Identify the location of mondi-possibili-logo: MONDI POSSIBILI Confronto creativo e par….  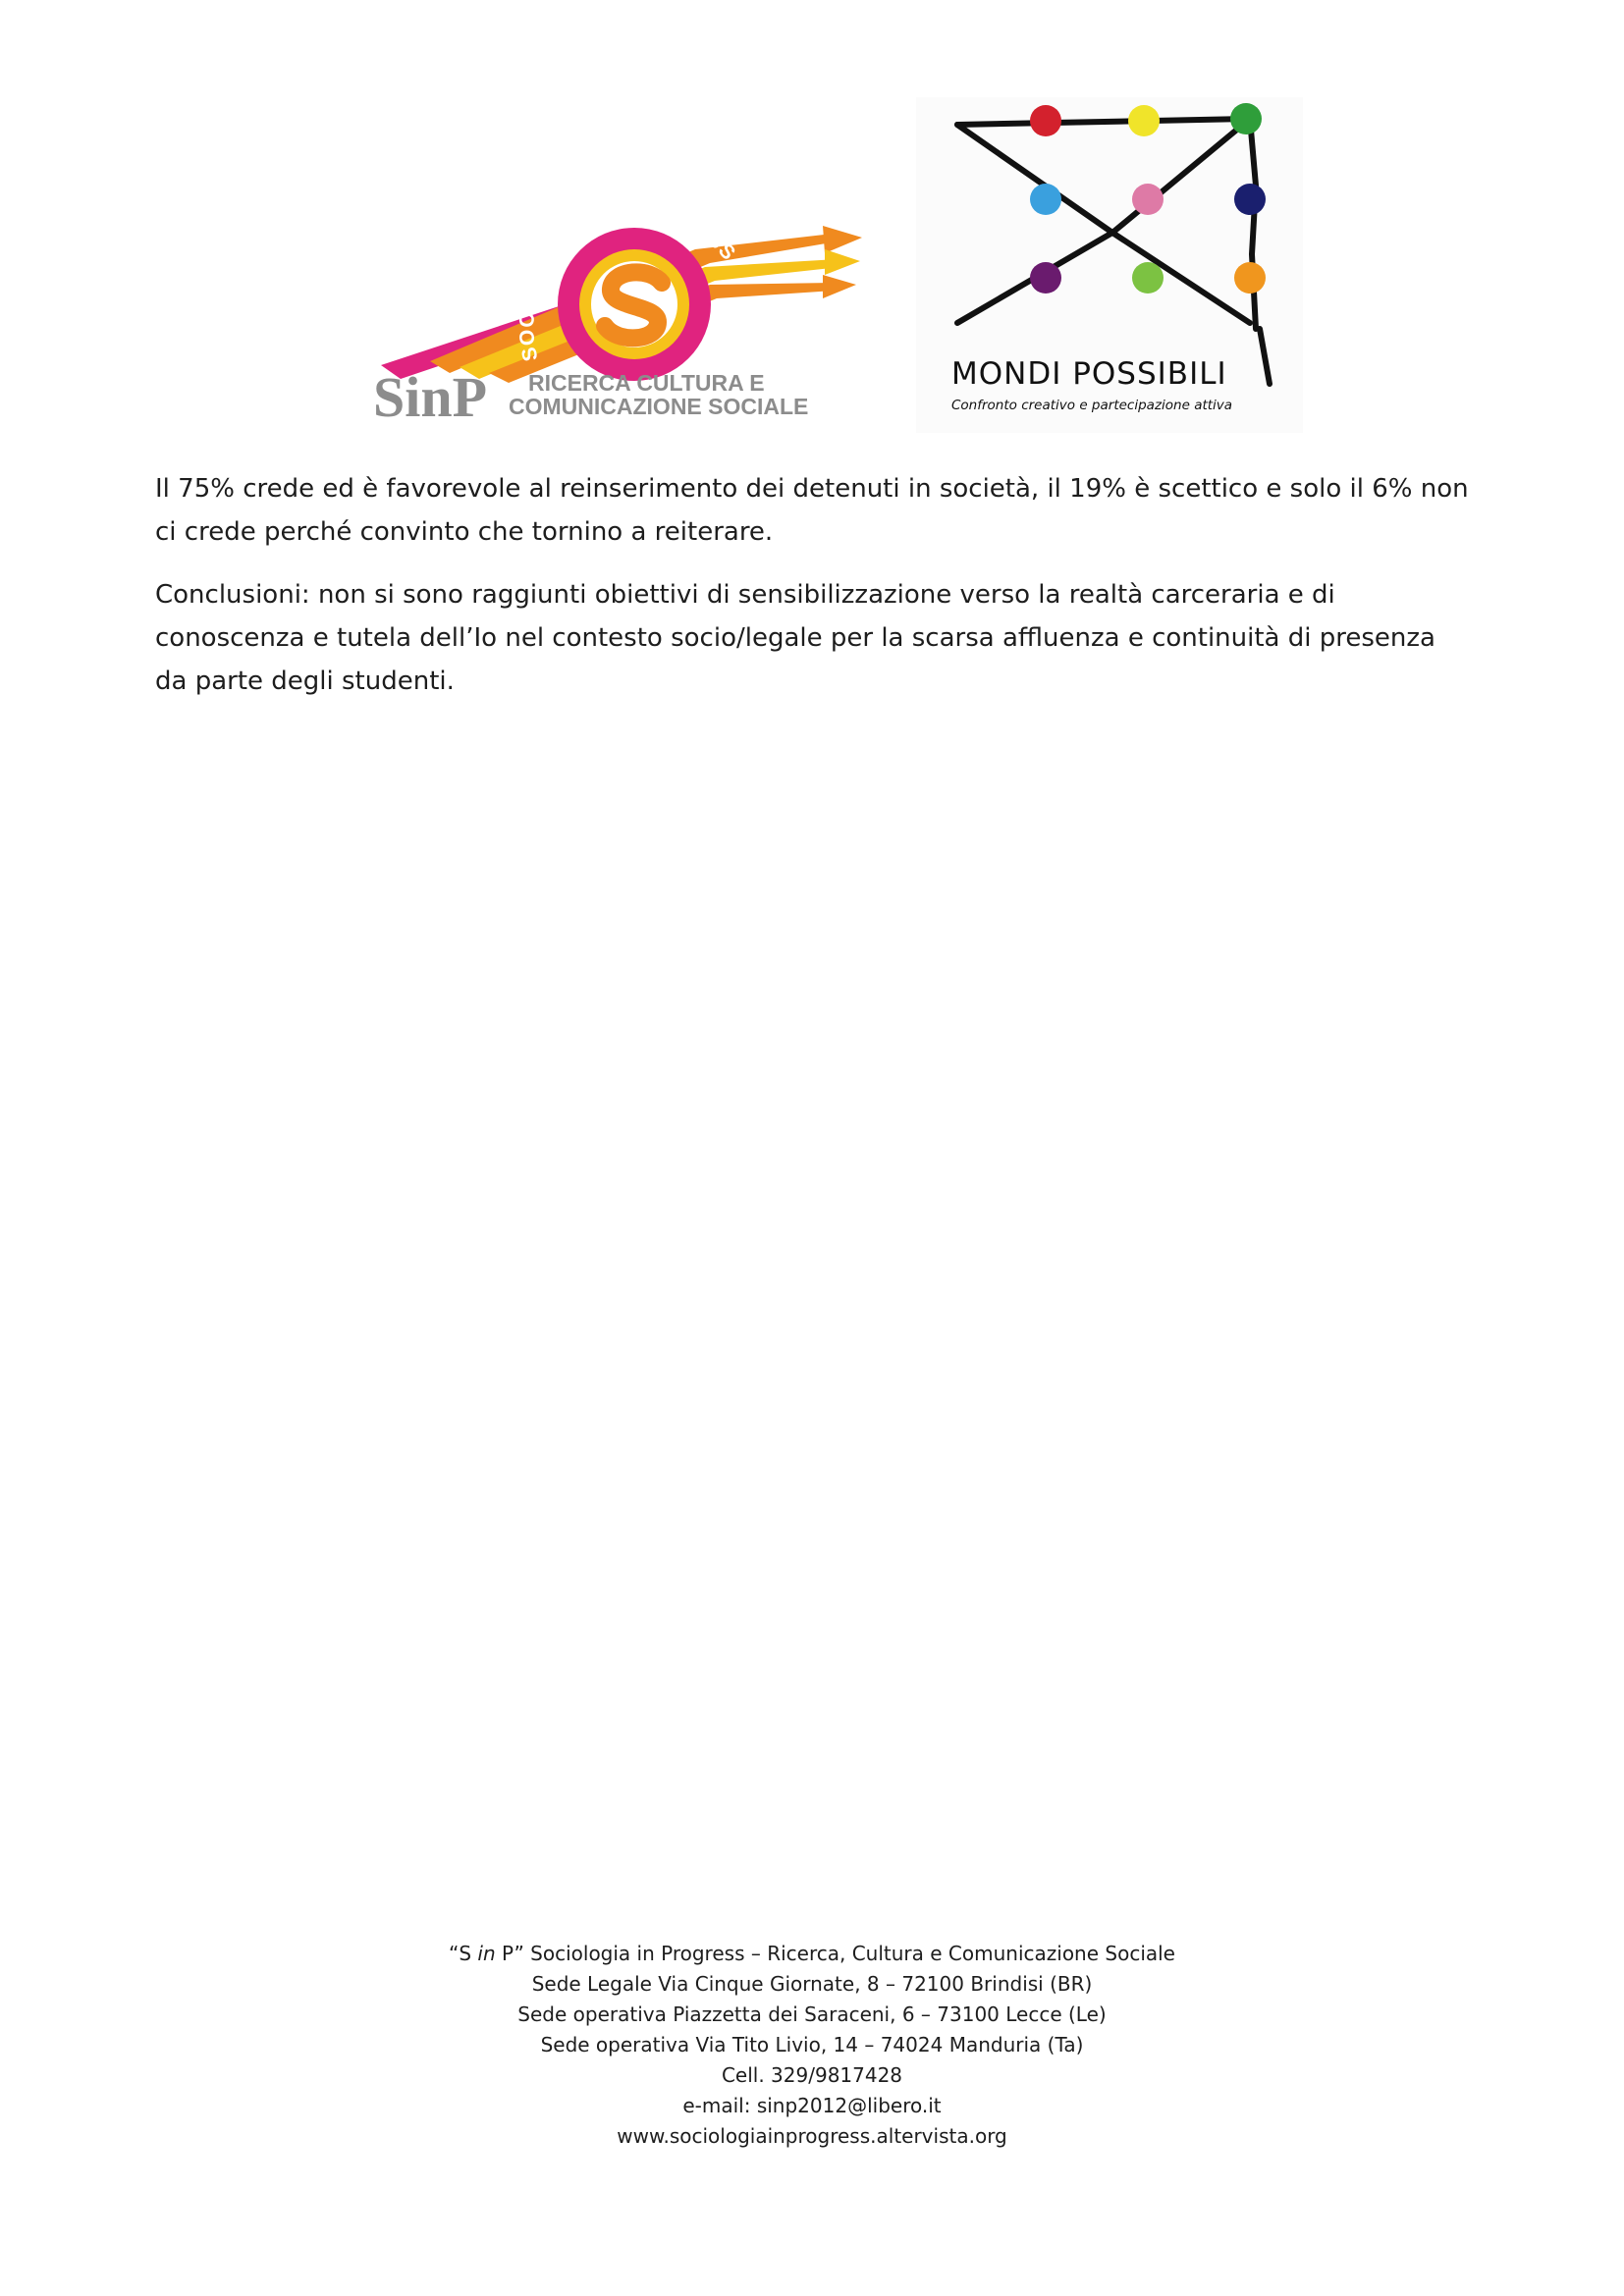
(1109, 265).